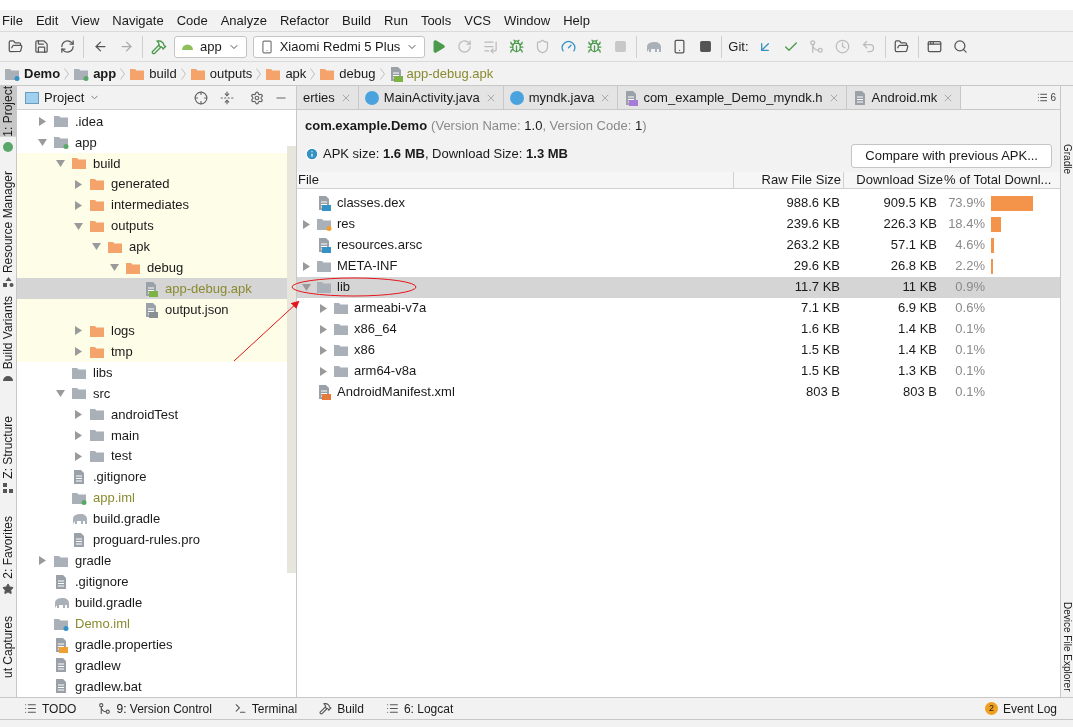 This screenshot has height=727, width=1073. Describe the element at coordinates (8, 547) in the screenshot. I see `tool-window-tab: 2: Favorites` at that location.